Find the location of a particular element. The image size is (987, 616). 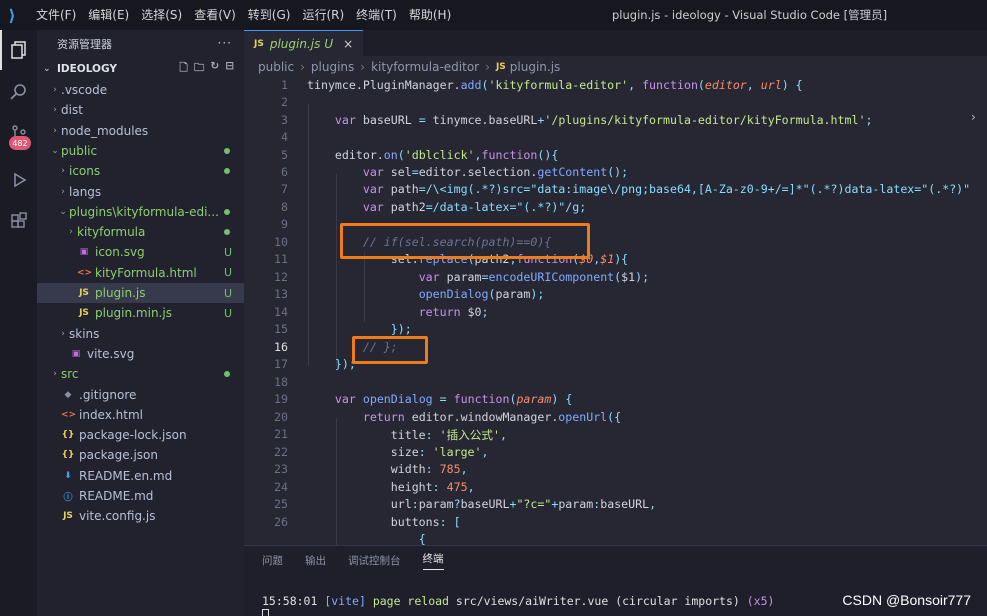

line-number: 20 is located at coordinates (281, 417).